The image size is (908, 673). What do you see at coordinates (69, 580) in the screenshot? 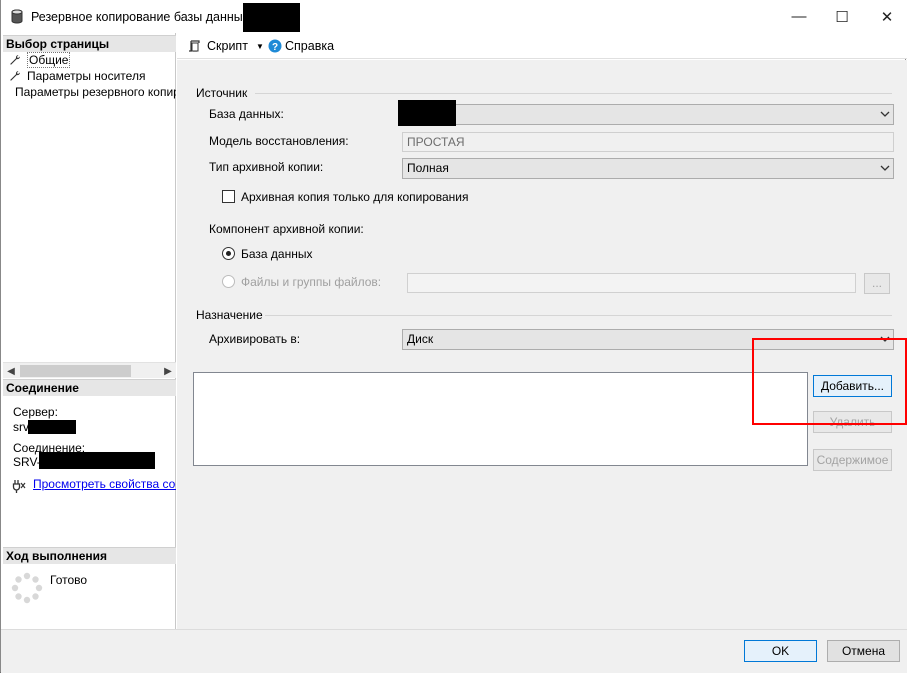
I see `progress-status: Готово` at bounding box center [69, 580].